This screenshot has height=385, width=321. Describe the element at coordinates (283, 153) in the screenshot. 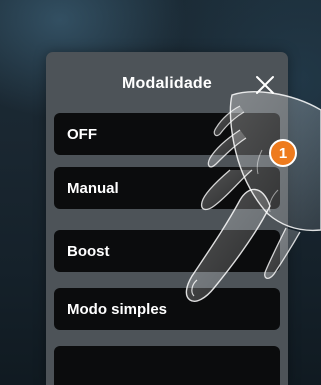

I see `step-number-badge: 1` at that location.